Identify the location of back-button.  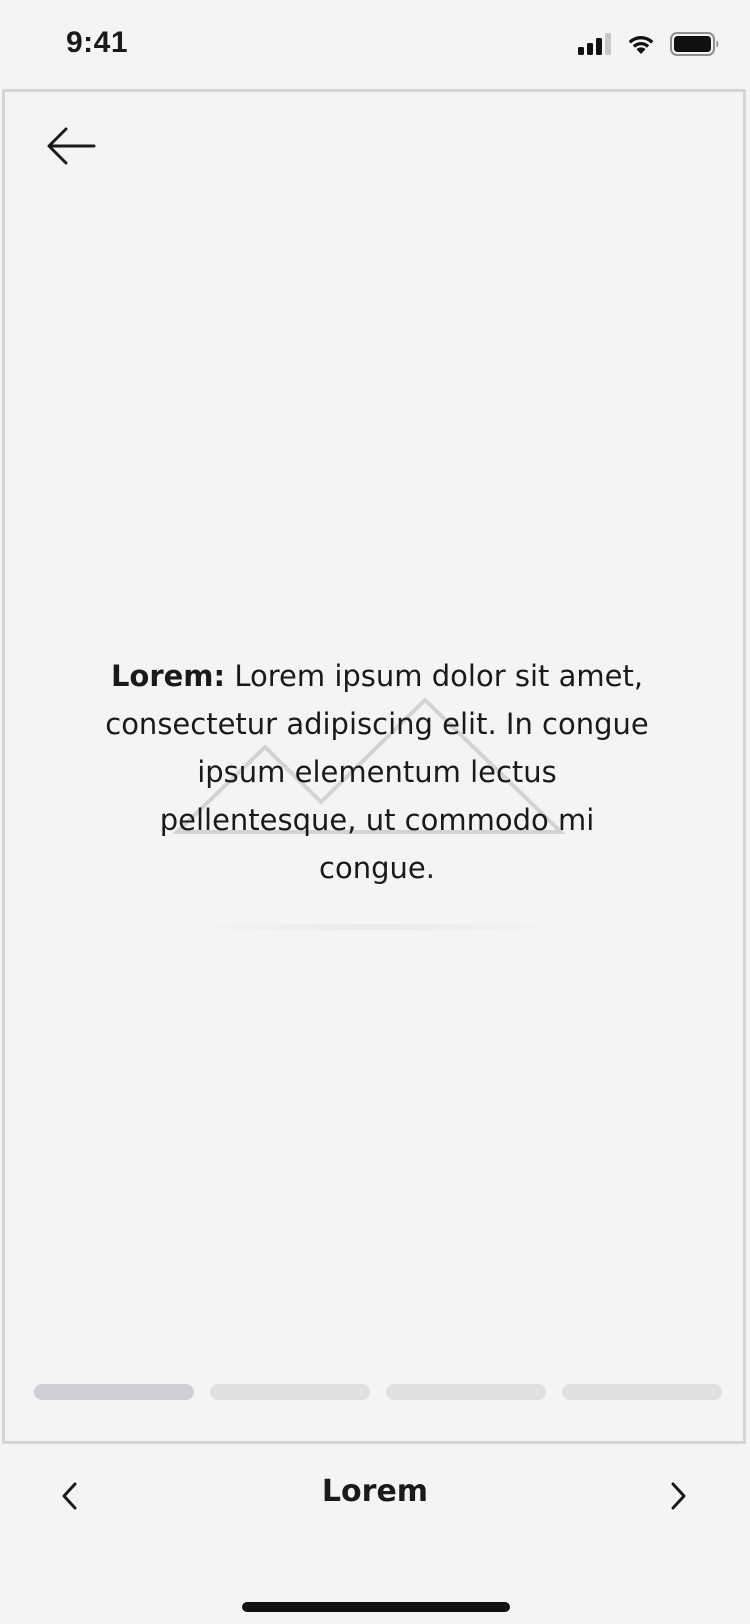
(71, 148).